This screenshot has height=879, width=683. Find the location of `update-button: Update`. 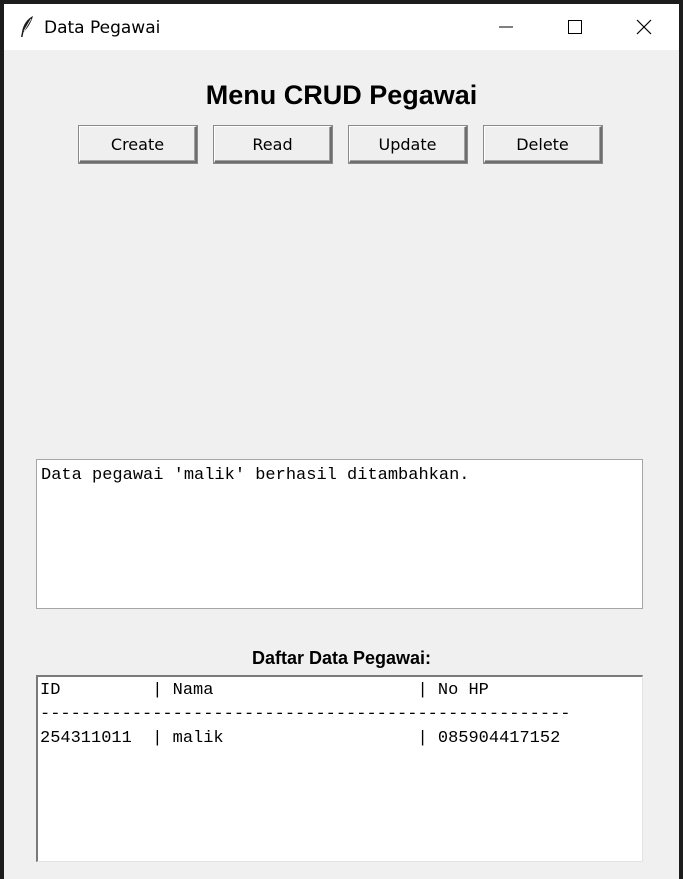

update-button: Update is located at coordinates (408, 144).